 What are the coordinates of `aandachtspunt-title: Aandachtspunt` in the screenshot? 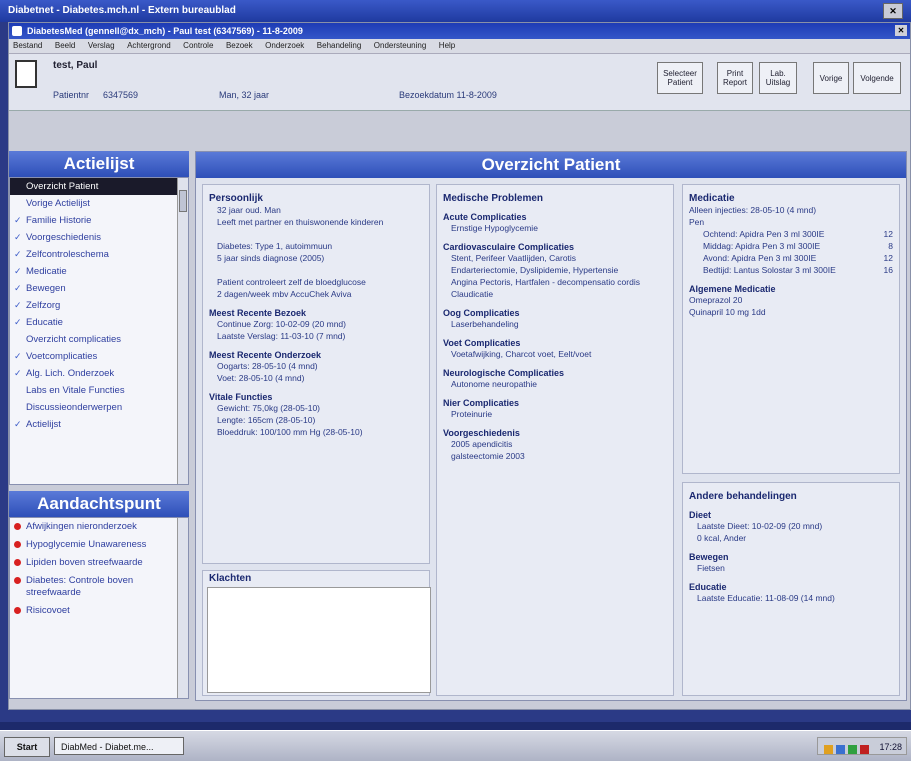 It's located at (99, 504).